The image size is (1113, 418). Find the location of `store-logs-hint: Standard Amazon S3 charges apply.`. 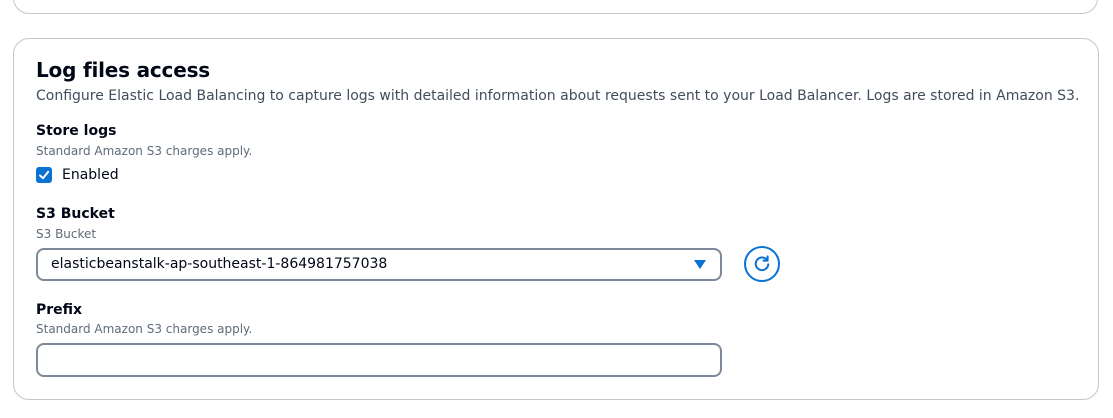

store-logs-hint: Standard Amazon S3 charges apply. is located at coordinates (144, 151).